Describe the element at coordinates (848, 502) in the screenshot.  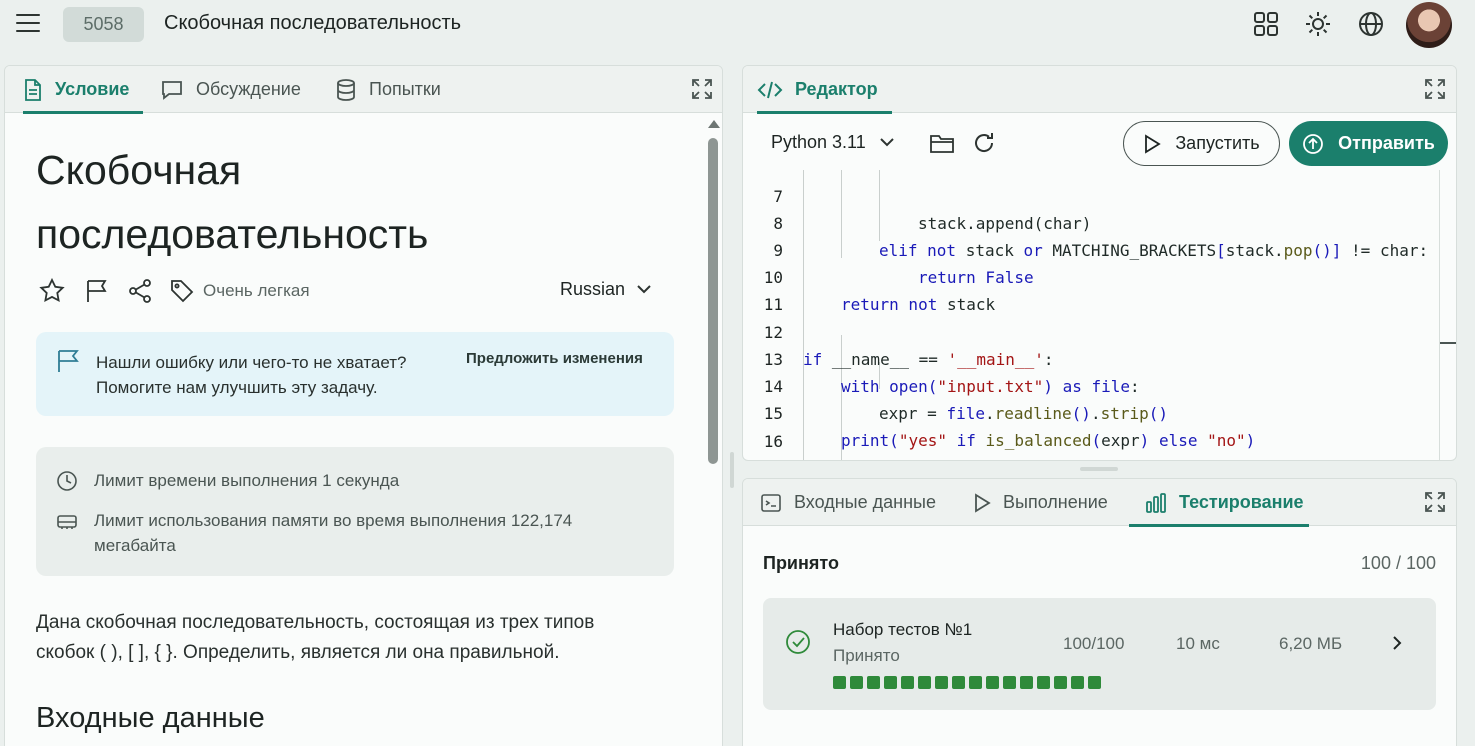
I see `tab-input-data: Входные данные` at that location.